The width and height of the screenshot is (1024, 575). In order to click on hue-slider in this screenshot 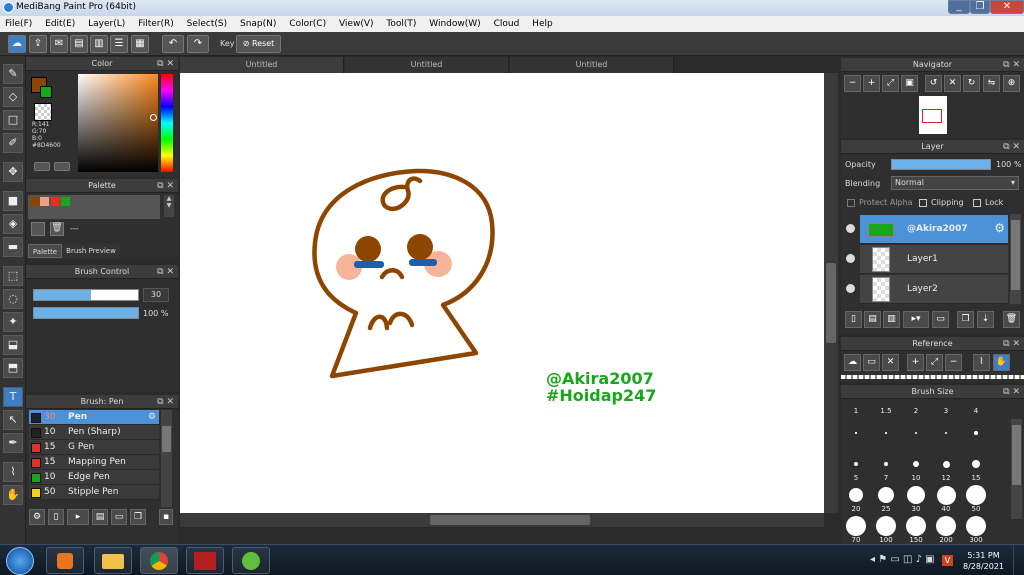, I will do `click(167, 123)`.